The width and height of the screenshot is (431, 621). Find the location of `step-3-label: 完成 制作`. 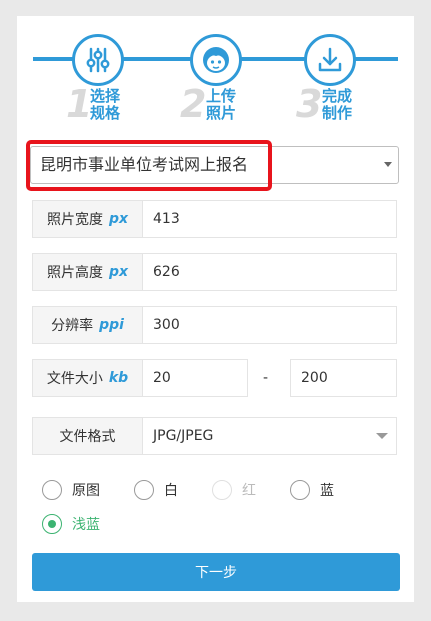

step-3-label: 完成 制作 is located at coordinates (337, 104).